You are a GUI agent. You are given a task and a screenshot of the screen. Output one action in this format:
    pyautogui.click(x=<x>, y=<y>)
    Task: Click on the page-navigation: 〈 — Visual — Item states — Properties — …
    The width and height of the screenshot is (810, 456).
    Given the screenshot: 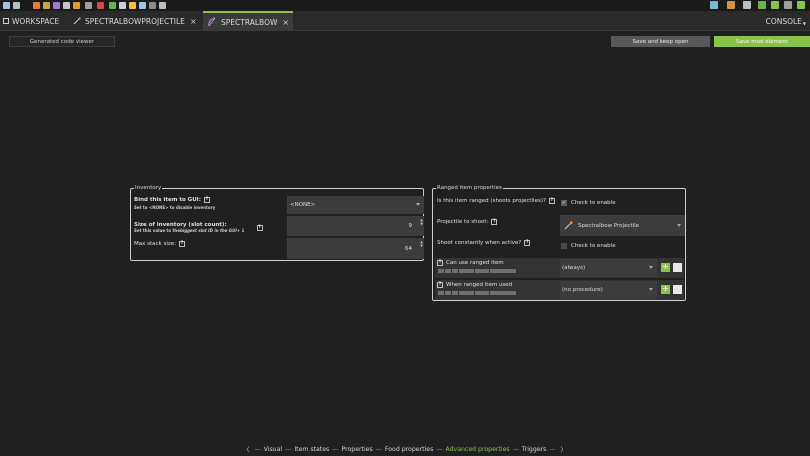 What is the action you would take?
    pyautogui.click(x=405, y=449)
    